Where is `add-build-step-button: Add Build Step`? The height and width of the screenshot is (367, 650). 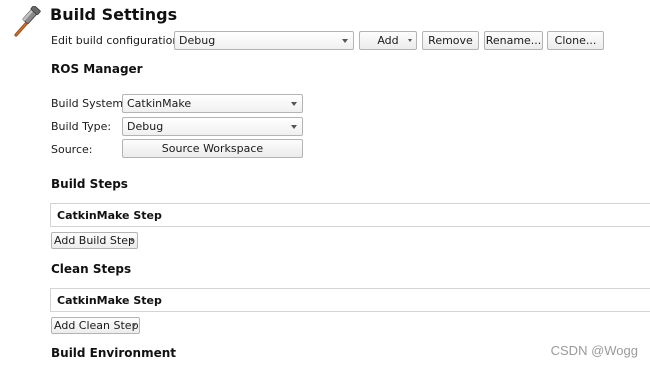 add-build-step-button: Add Build Step is located at coordinates (94, 240).